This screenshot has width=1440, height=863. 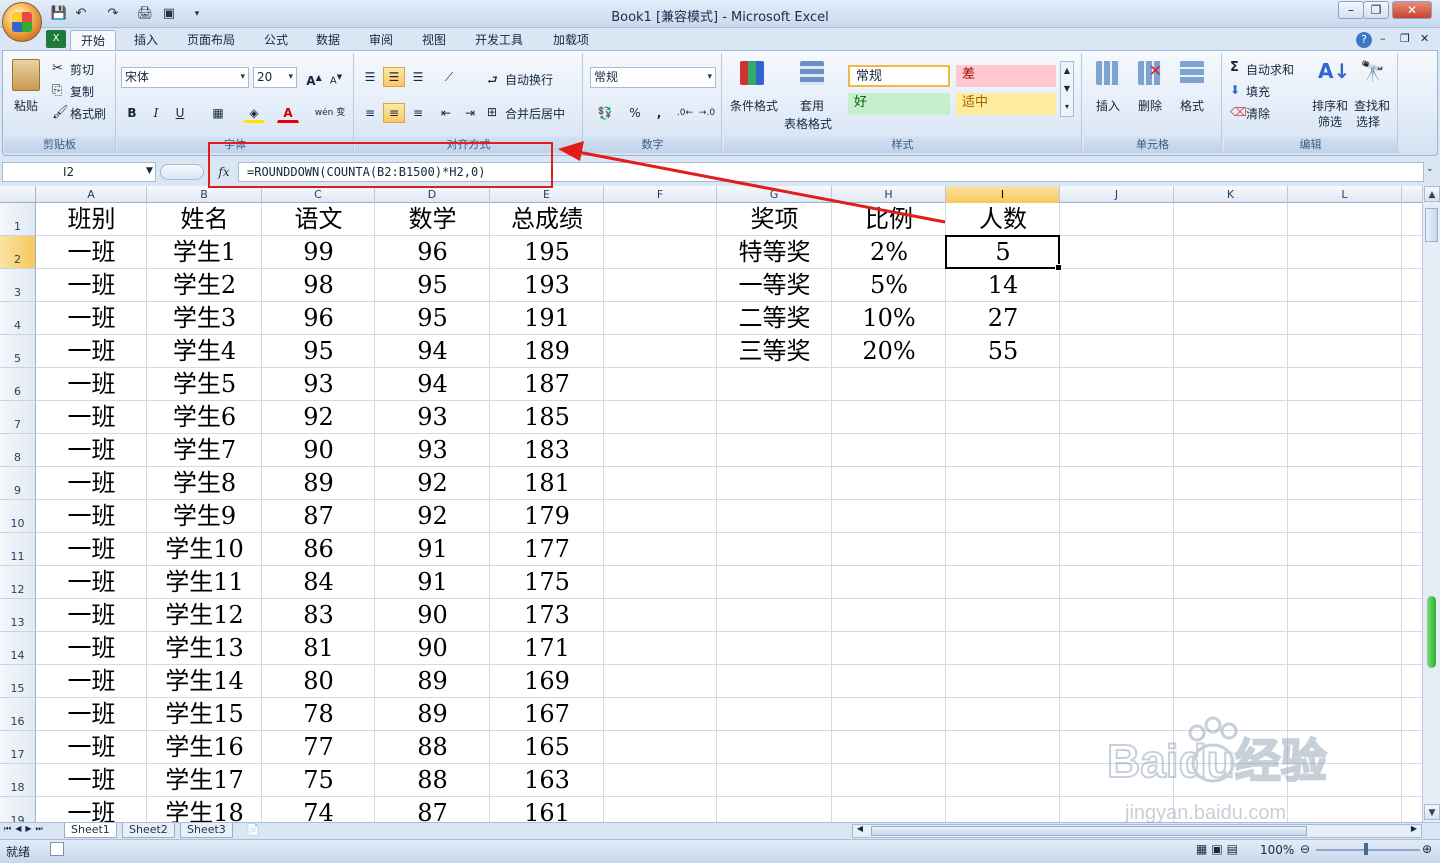 I want to click on tab-page-layout: 页面布局, so click(x=211, y=40).